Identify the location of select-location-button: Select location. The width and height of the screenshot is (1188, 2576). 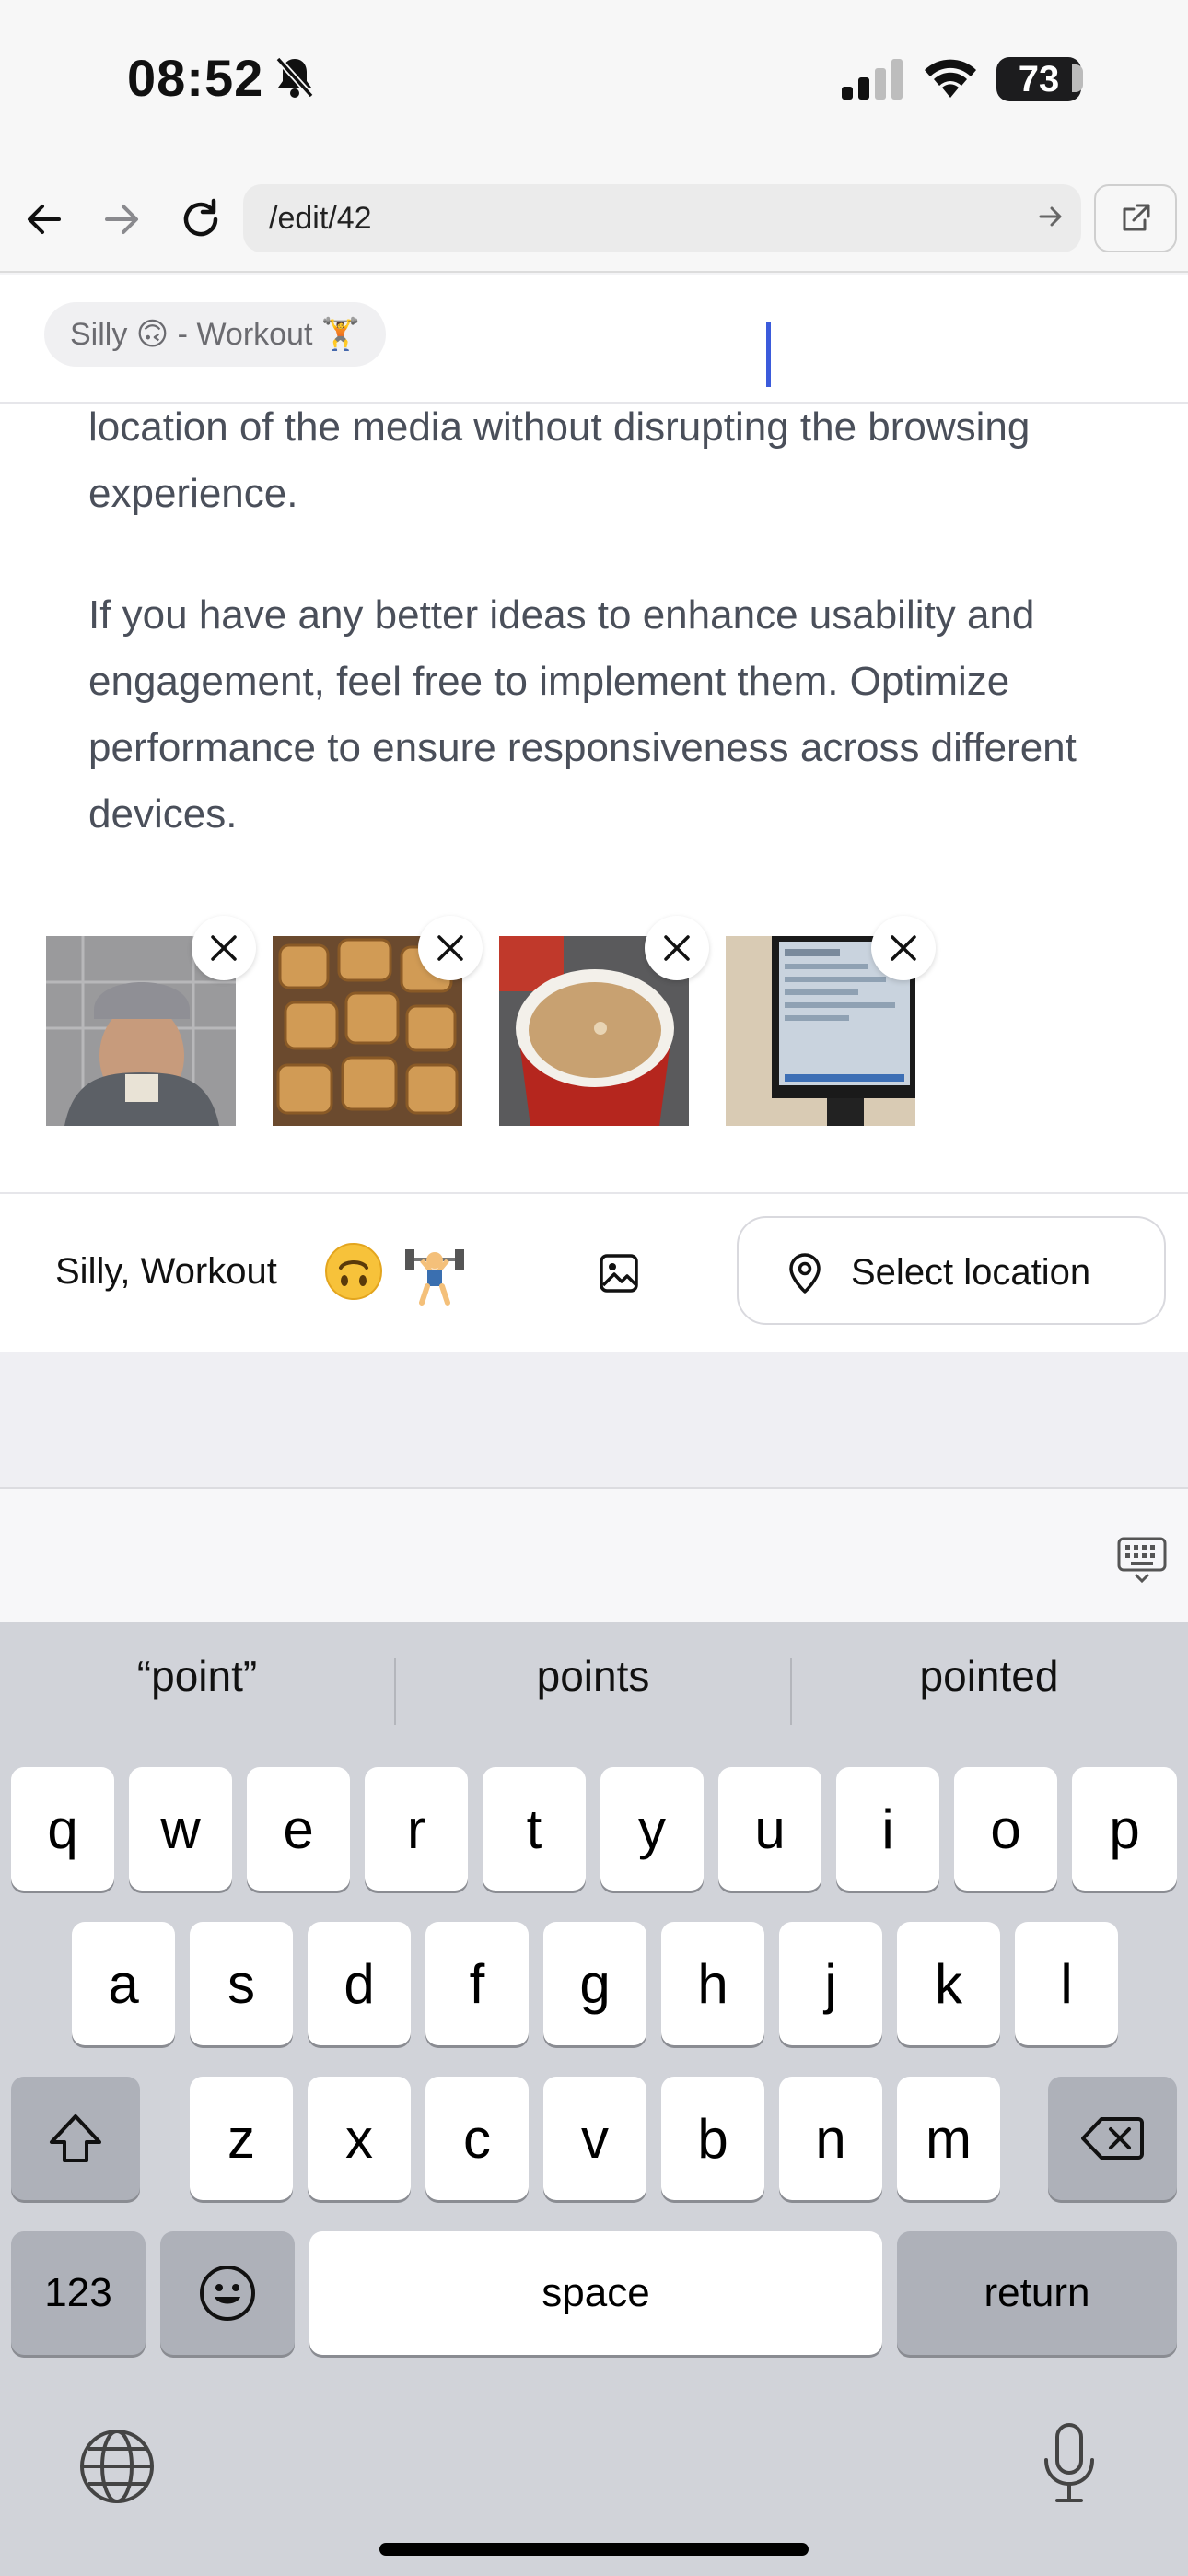
(951, 1270).